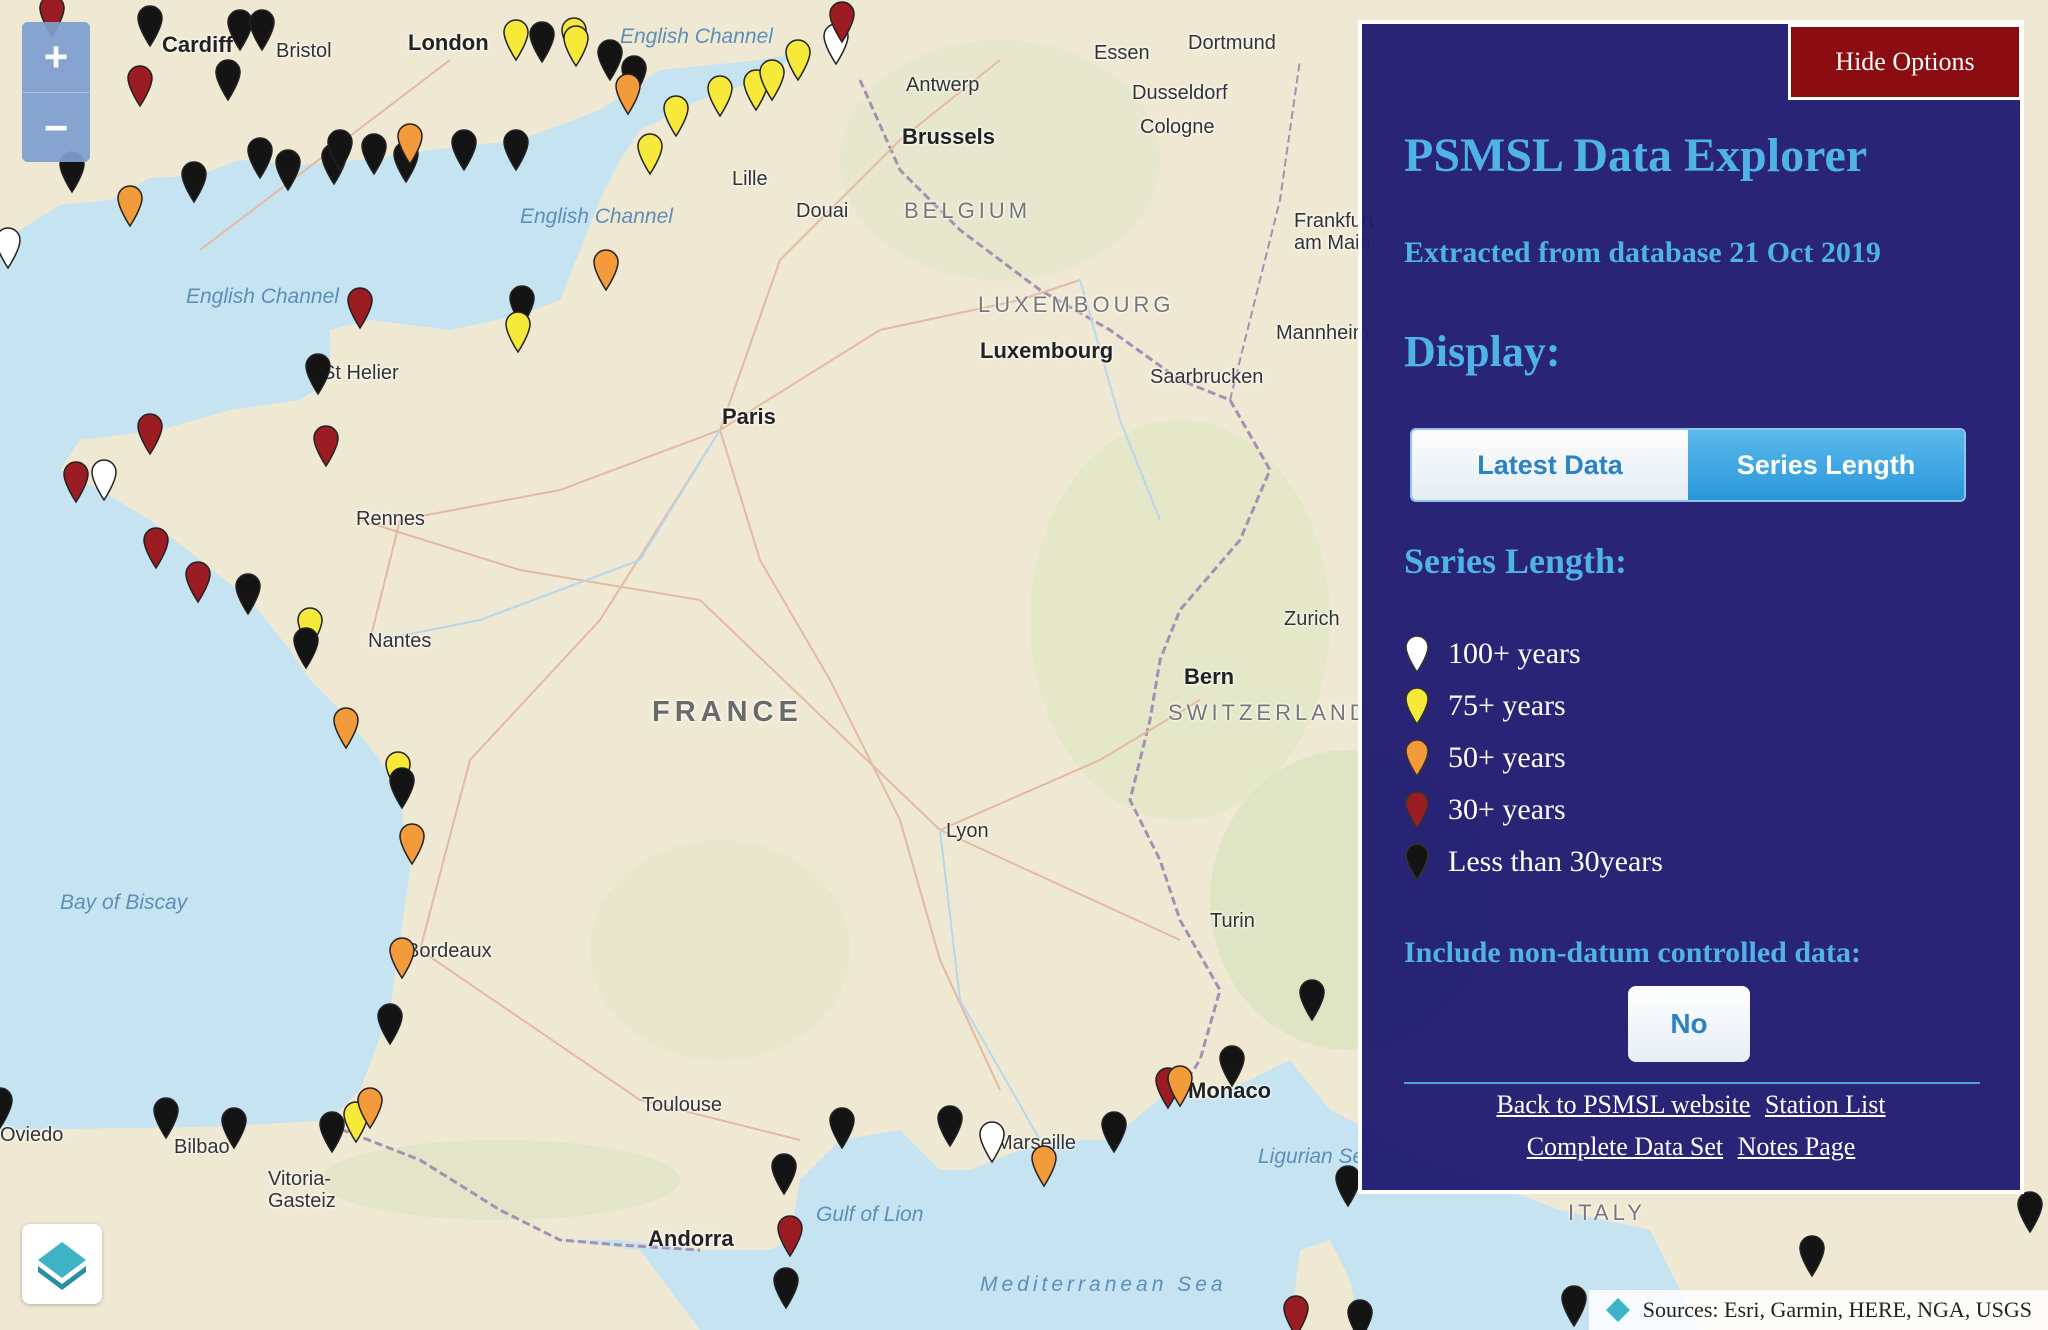 The image size is (2048, 1330). Describe the element at coordinates (1417, 810) in the screenshot. I see `marker-darkred-icon` at that location.